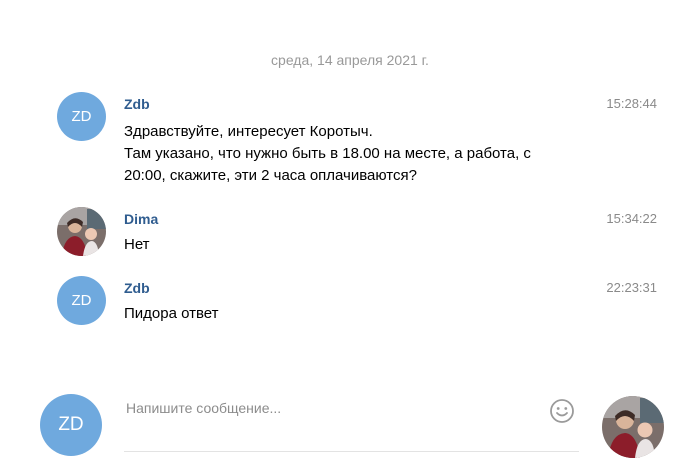 This screenshot has height=472, width=700. I want to click on message-text: Пидора ответ, so click(349, 314).